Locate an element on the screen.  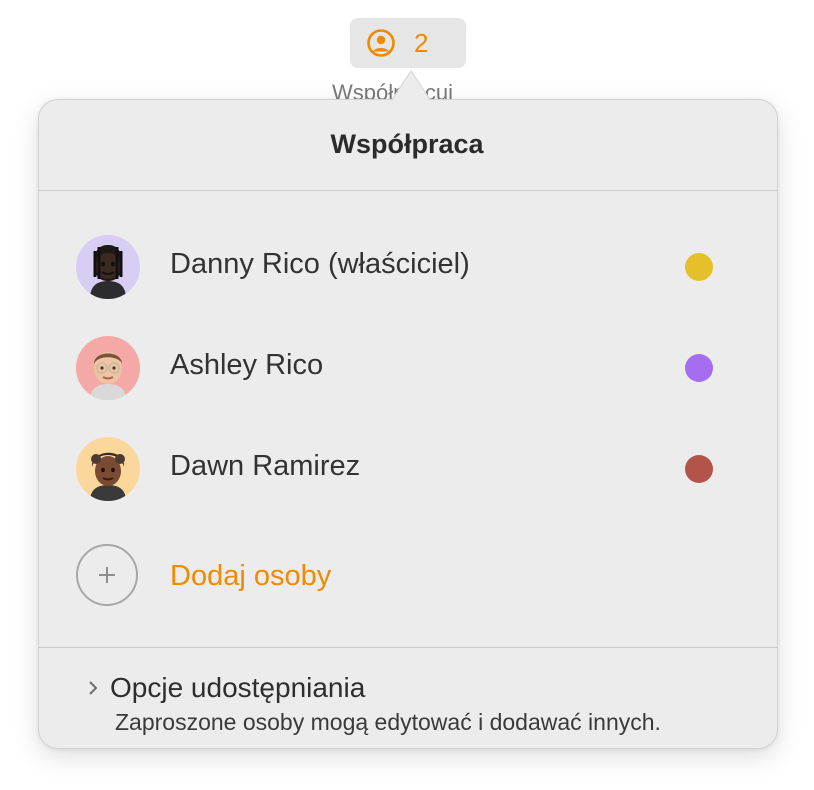
participant-row: Danny Rico (właściciel) is located at coordinates (408, 267).